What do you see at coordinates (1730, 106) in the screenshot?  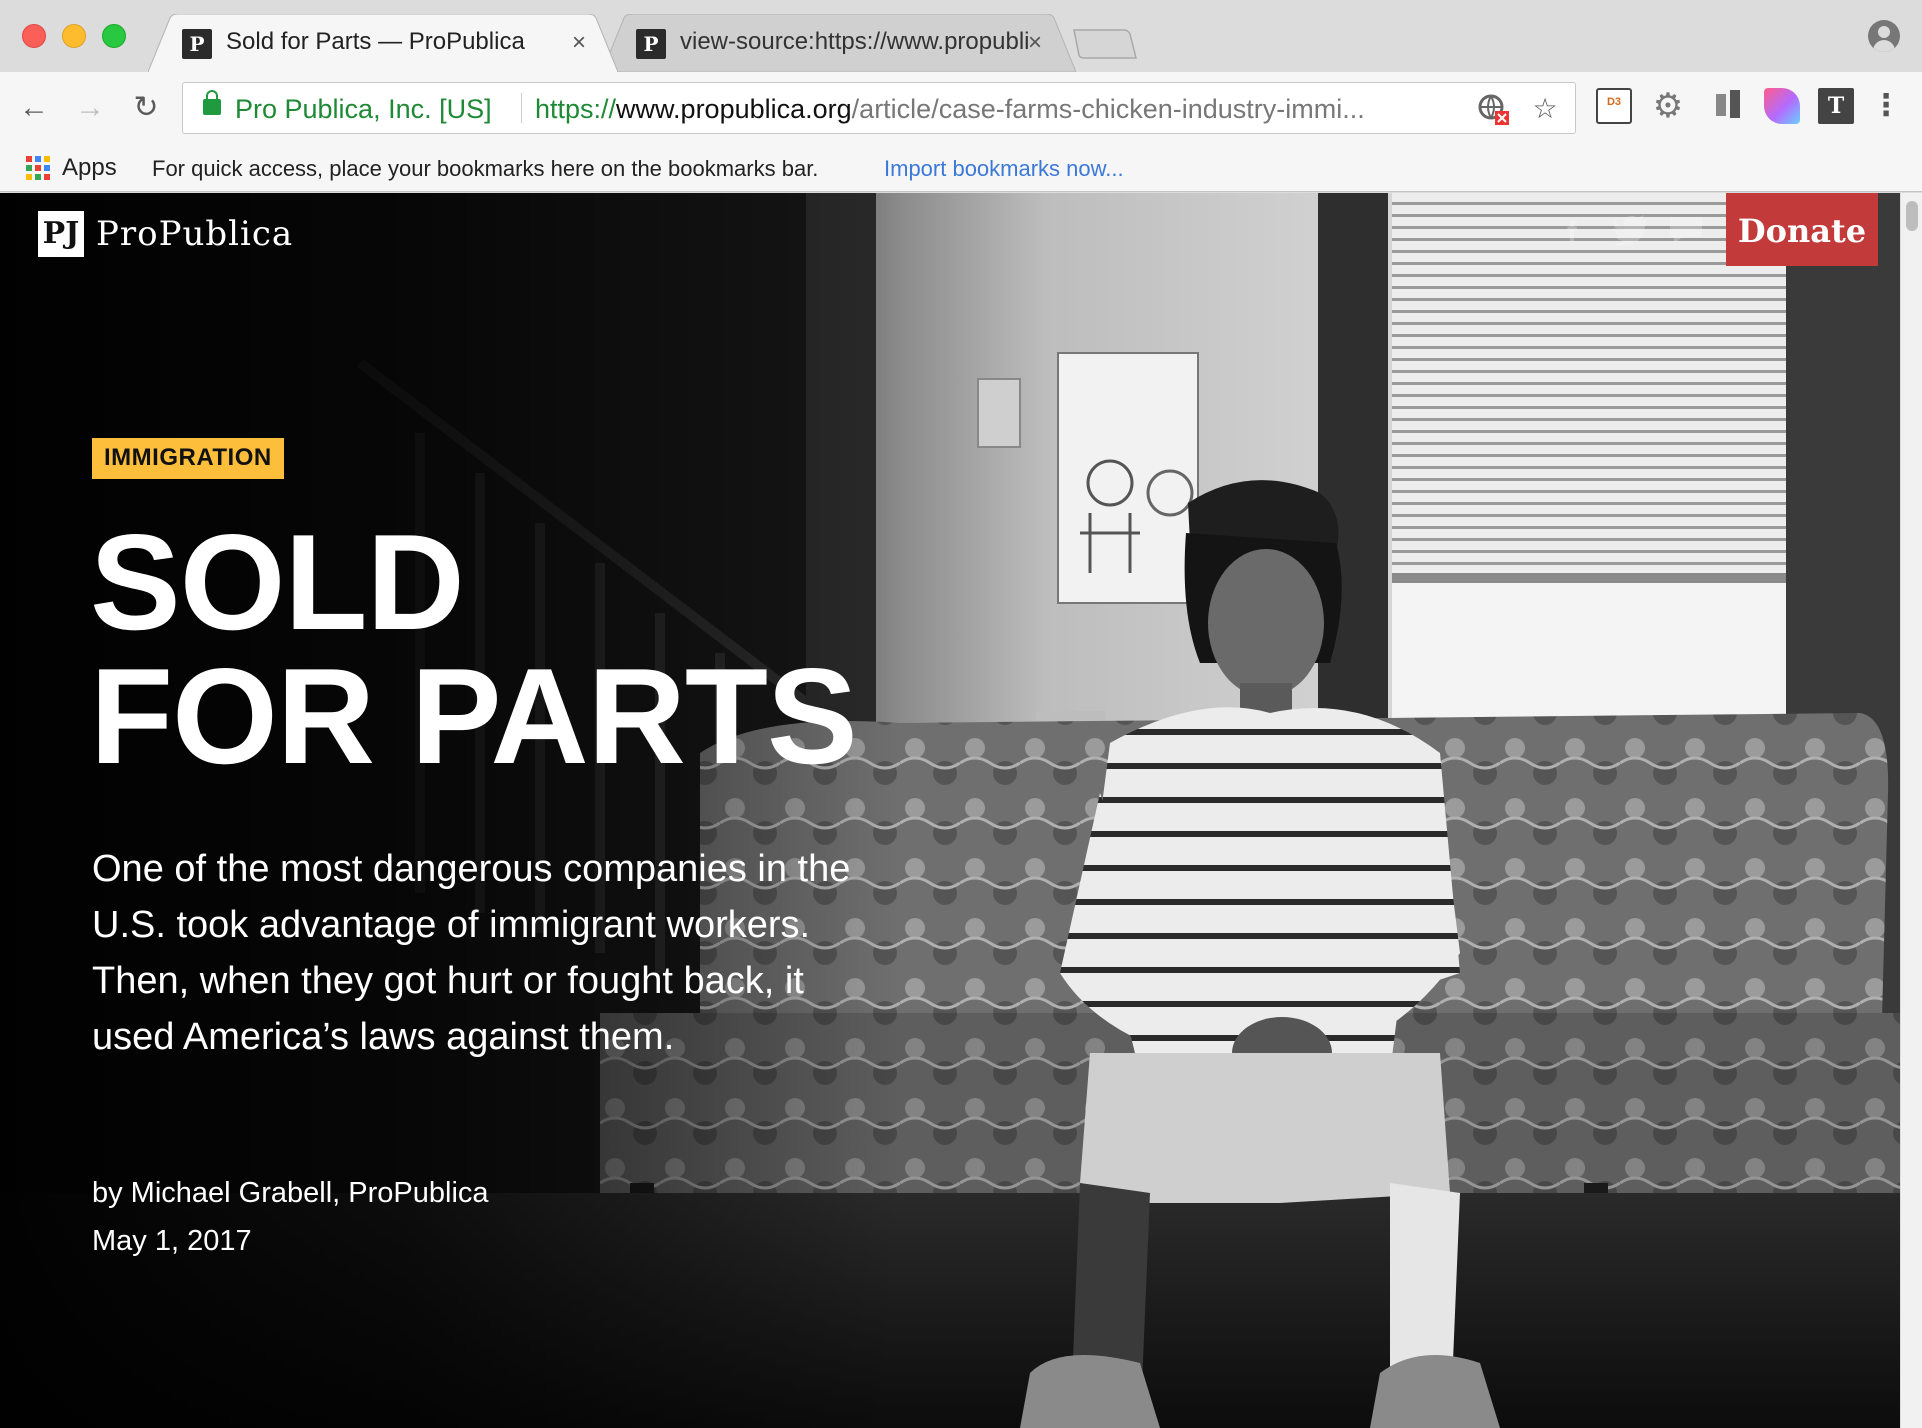 I see `bars-extension-icon` at bounding box center [1730, 106].